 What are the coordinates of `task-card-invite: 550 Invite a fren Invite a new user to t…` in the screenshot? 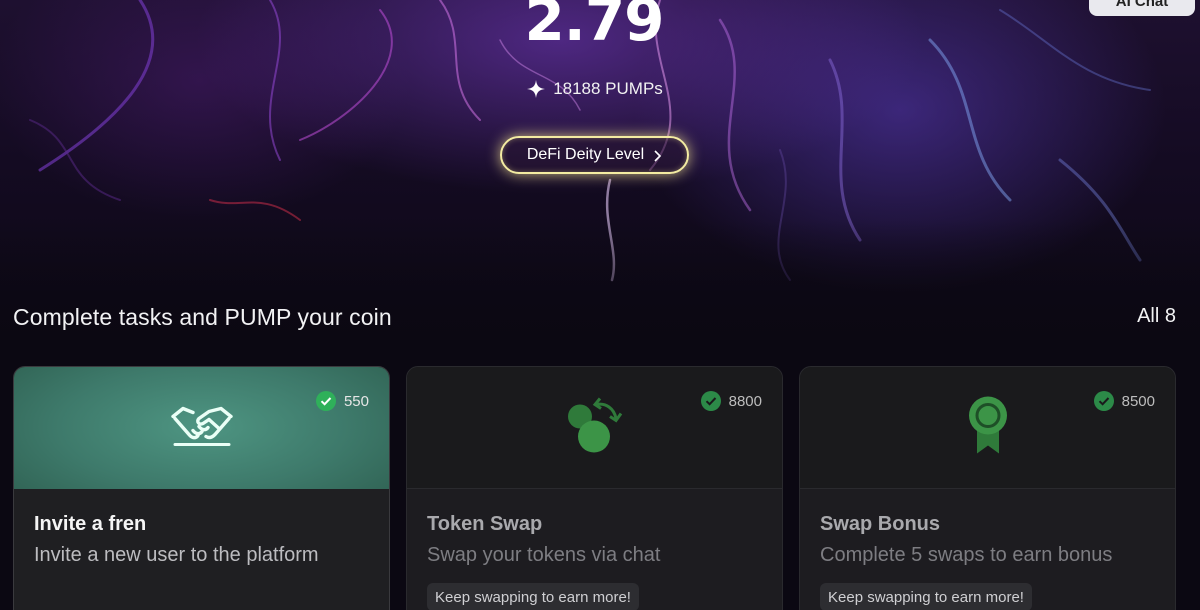 It's located at (201, 488).